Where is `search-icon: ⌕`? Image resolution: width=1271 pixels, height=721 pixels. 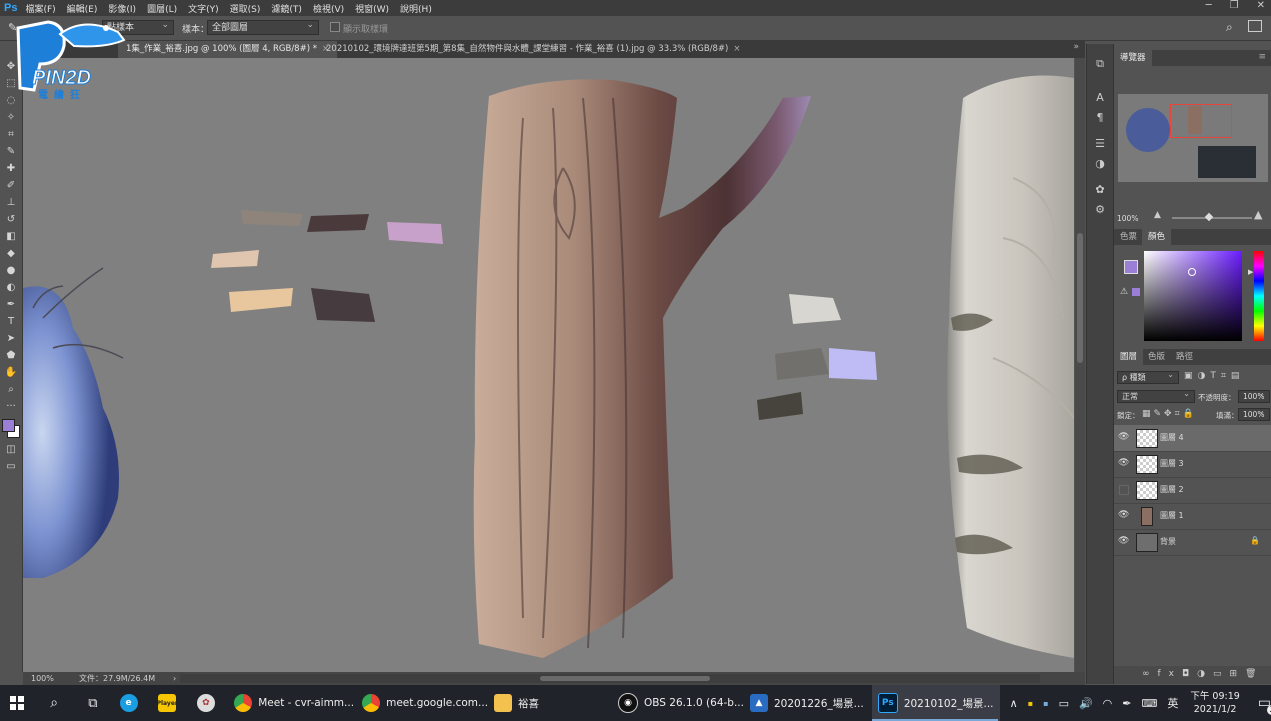
search-icon: ⌕ is located at coordinates (1229, 27).